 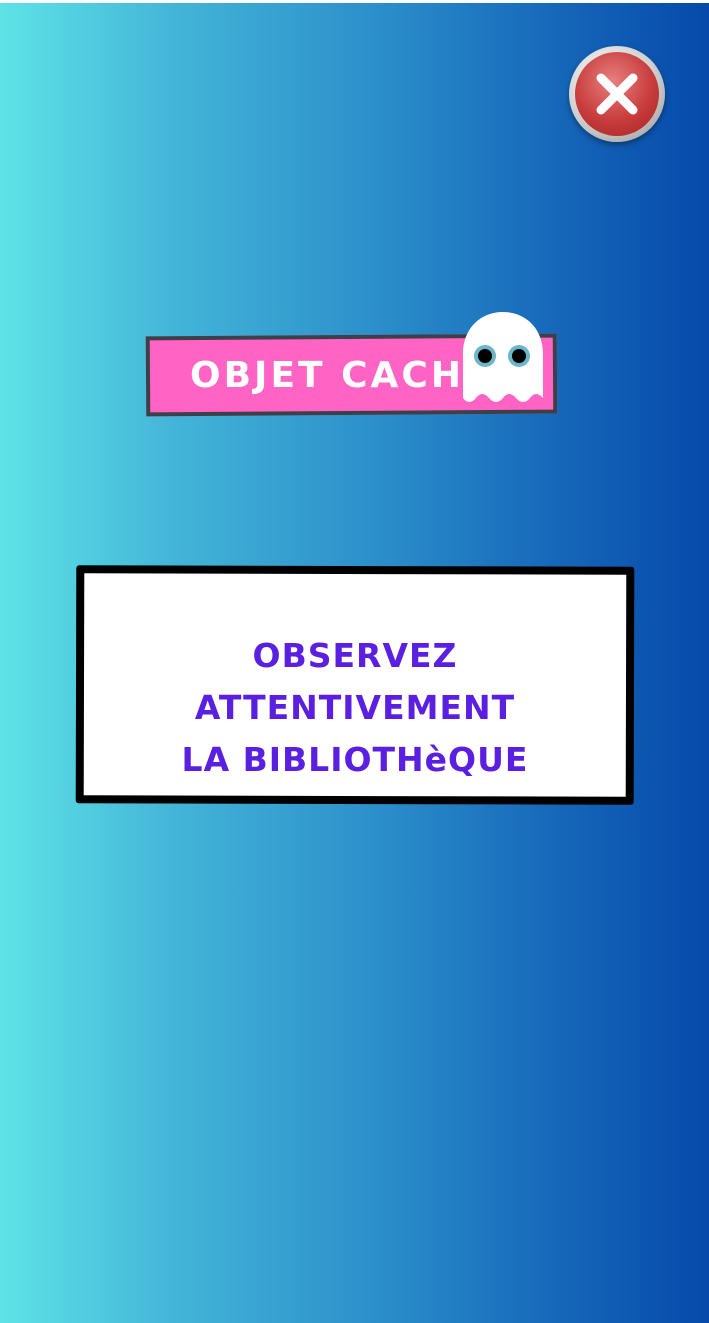 What do you see at coordinates (354, 1) in the screenshot?
I see `top-edge-divider` at bounding box center [354, 1].